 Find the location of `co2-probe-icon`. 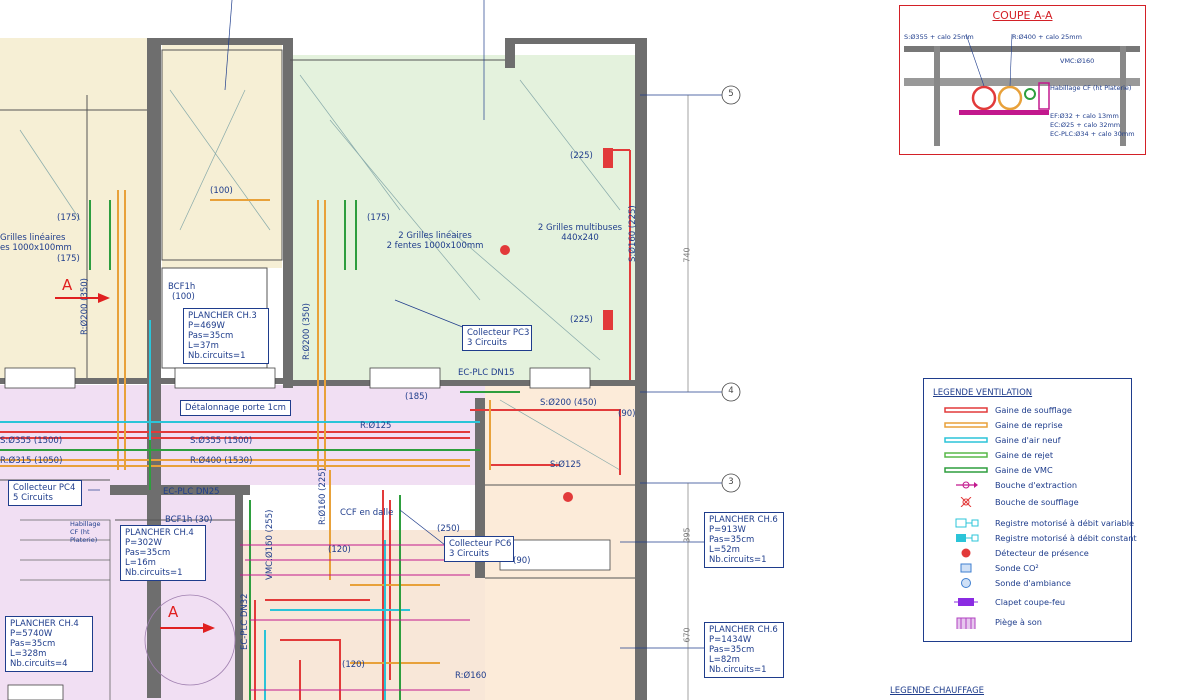

co2-probe-icon is located at coordinates (966, 568).